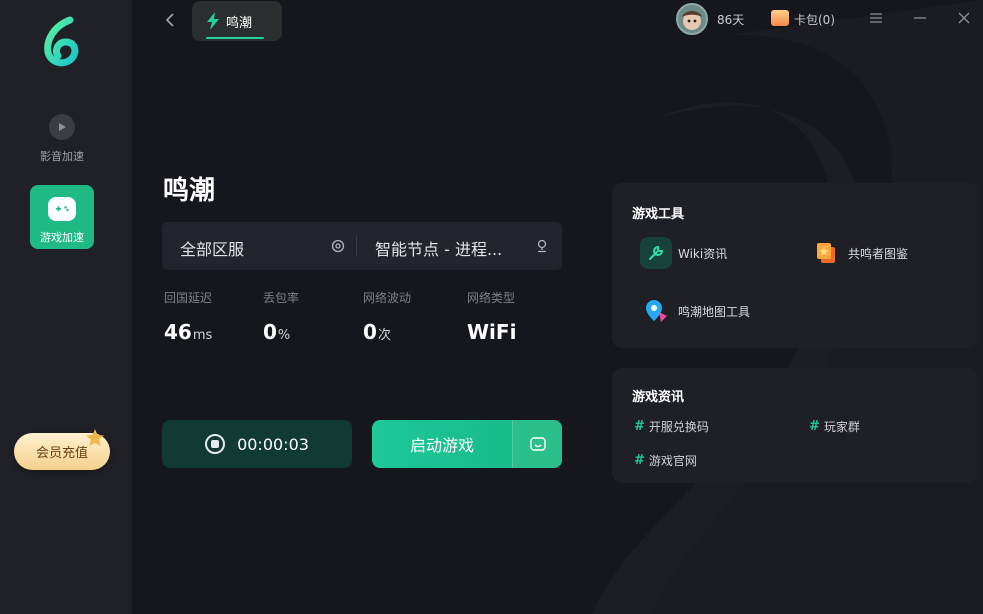 The height and width of the screenshot is (614, 983). I want to click on card-wallet-link: 卡包(0), so click(814, 19).